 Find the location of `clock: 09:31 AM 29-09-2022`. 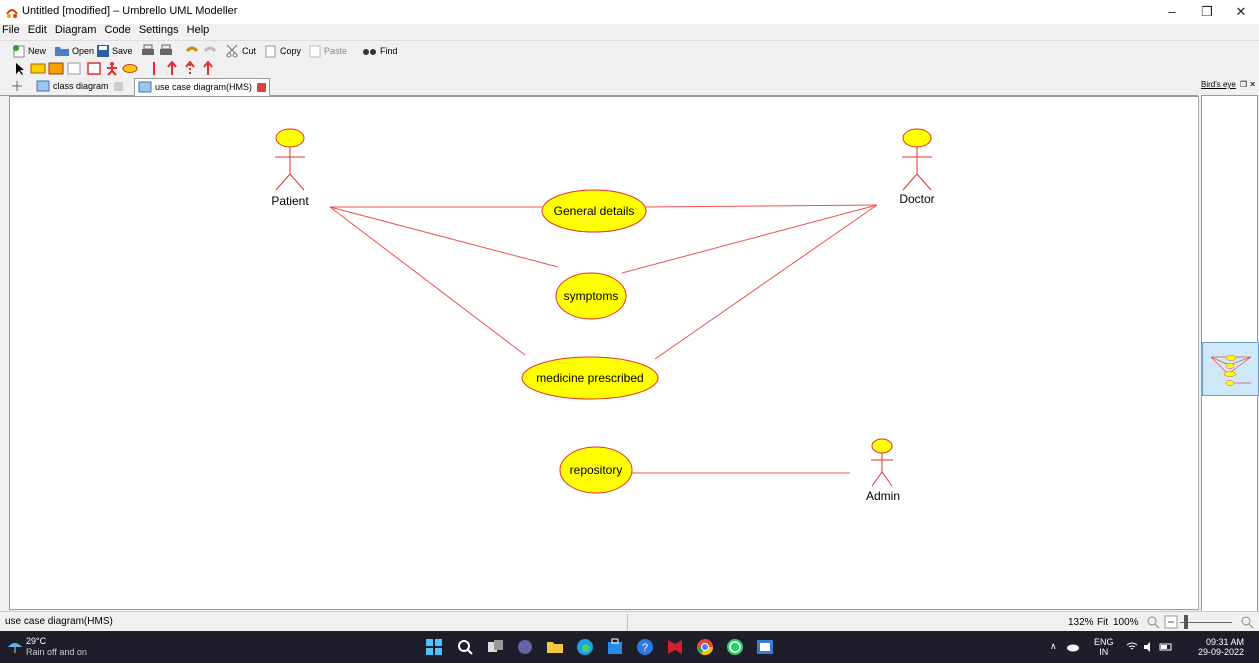

clock: 09:31 AM 29-09-2022 is located at coordinates (1221, 647).